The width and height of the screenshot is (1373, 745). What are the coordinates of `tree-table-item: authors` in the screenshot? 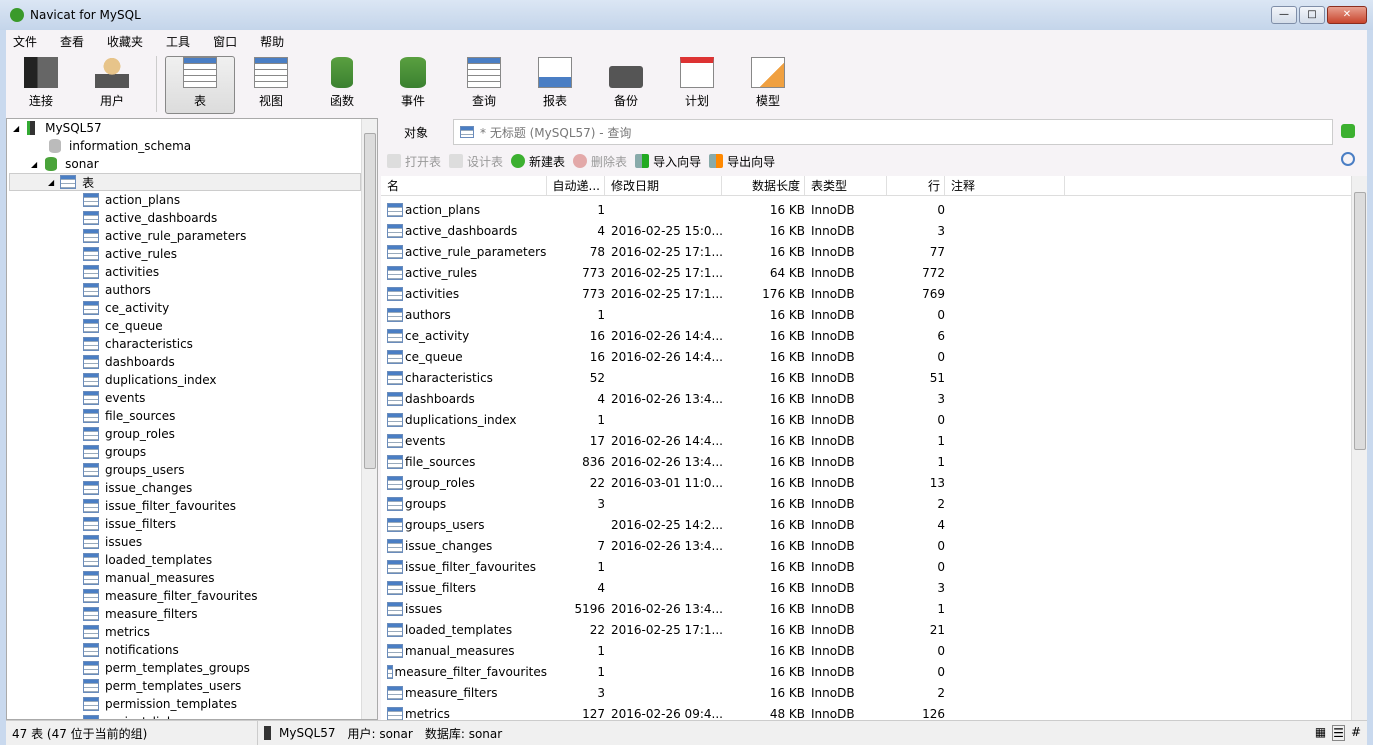 It's located at (117, 290).